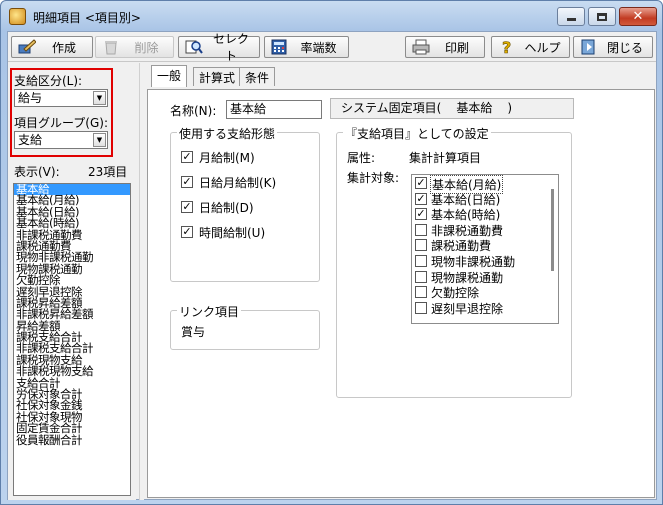 The height and width of the screenshot is (505, 663). I want to click on window-title: 明細項目 <項目別>, so click(87, 18).